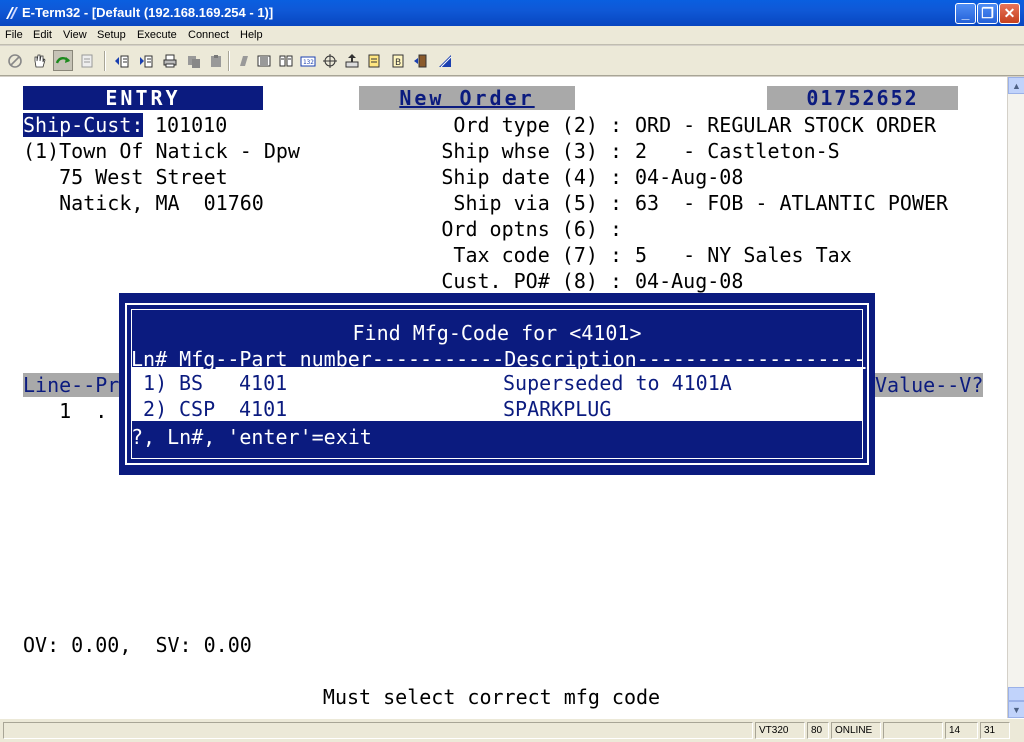 This screenshot has height=742, width=1024. I want to click on scroll-up-icon: ▲, so click(1016, 85).